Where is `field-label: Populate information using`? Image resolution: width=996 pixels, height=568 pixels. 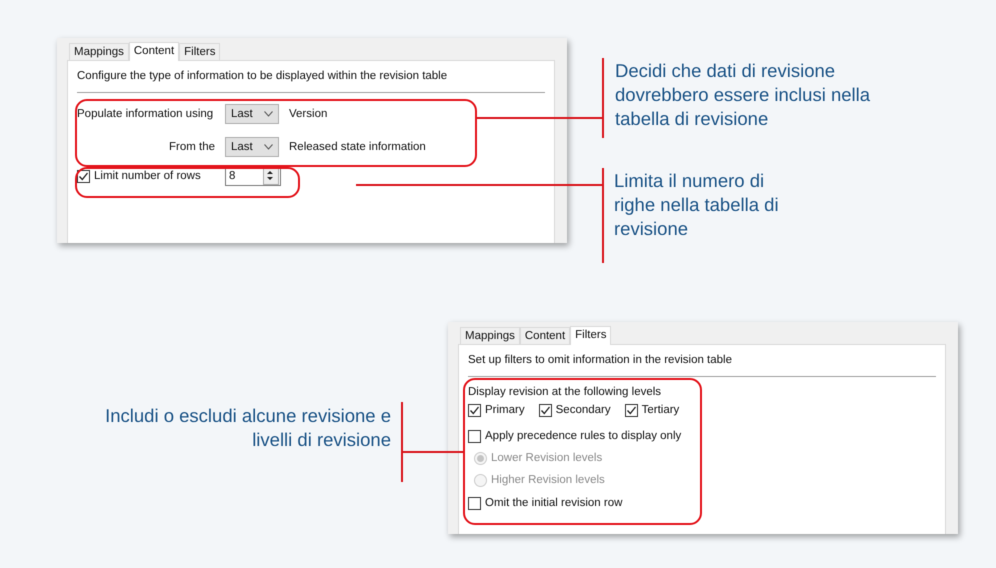
field-label: Populate information using is located at coordinates (145, 114).